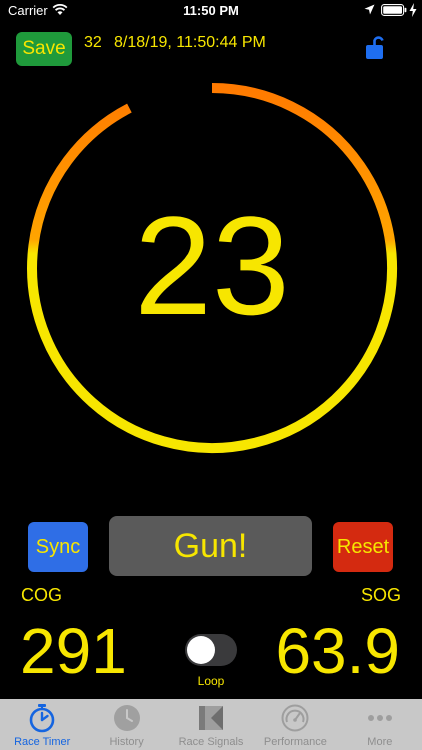  What do you see at coordinates (58, 547) in the screenshot?
I see `sync-button: Sync` at bounding box center [58, 547].